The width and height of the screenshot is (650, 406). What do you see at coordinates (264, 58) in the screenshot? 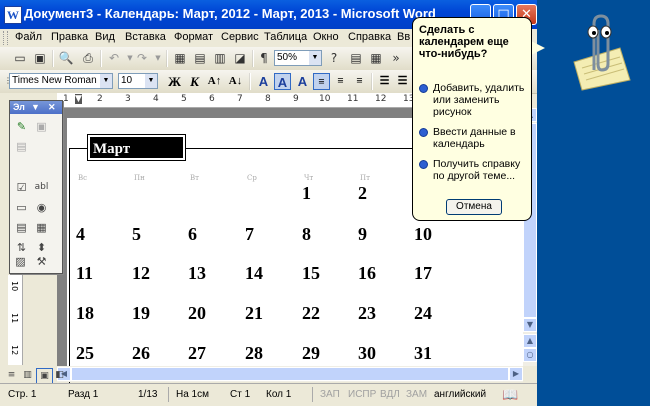
I see `show-formatting-icon: ¶` at bounding box center [264, 58].